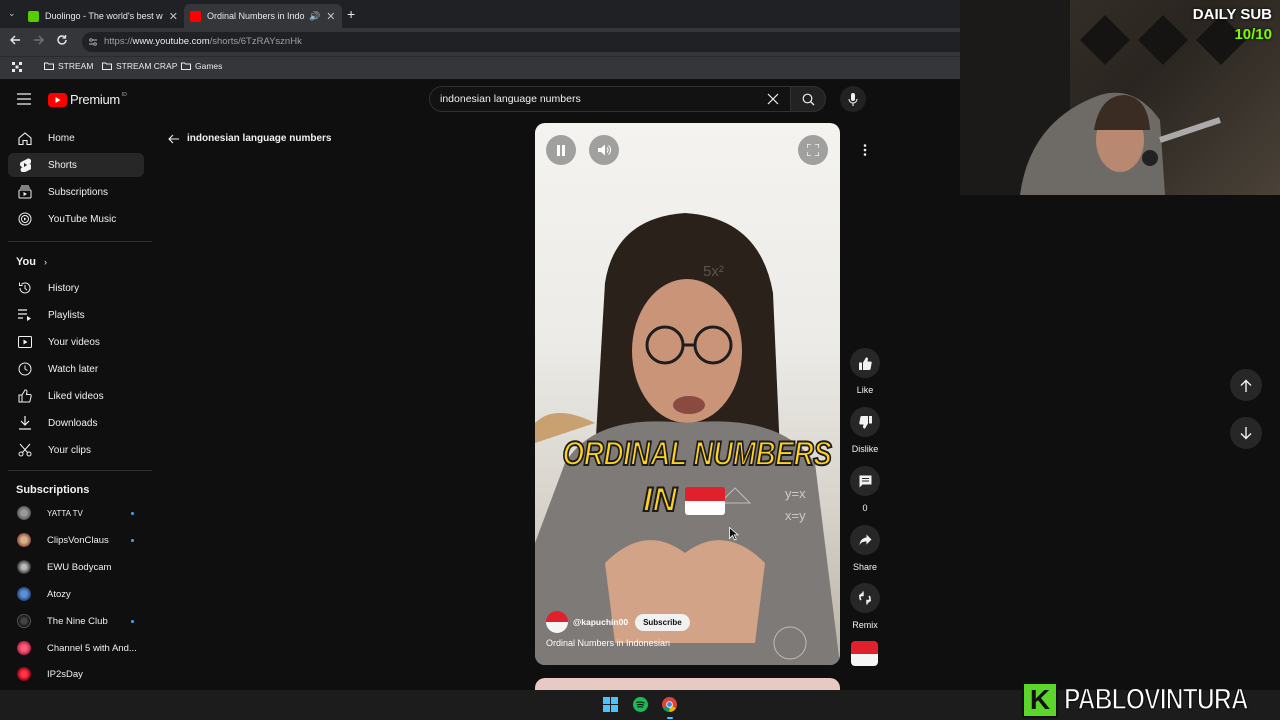 The height and width of the screenshot is (720, 1280). What do you see at coordinates (865, 548) in the screenshot?
I see `share-button: Share` at bounding box center [865, 548].